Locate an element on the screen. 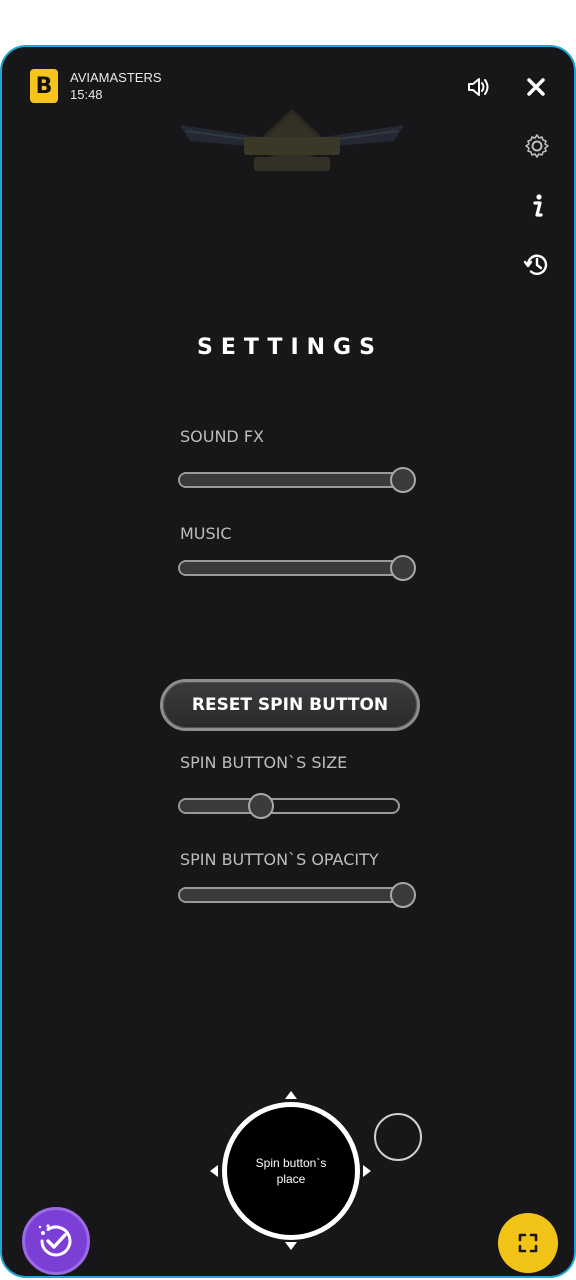 The image size is (576, 1280). spin-button-place: Spin button`s place is located at coordinates (291, 1171).